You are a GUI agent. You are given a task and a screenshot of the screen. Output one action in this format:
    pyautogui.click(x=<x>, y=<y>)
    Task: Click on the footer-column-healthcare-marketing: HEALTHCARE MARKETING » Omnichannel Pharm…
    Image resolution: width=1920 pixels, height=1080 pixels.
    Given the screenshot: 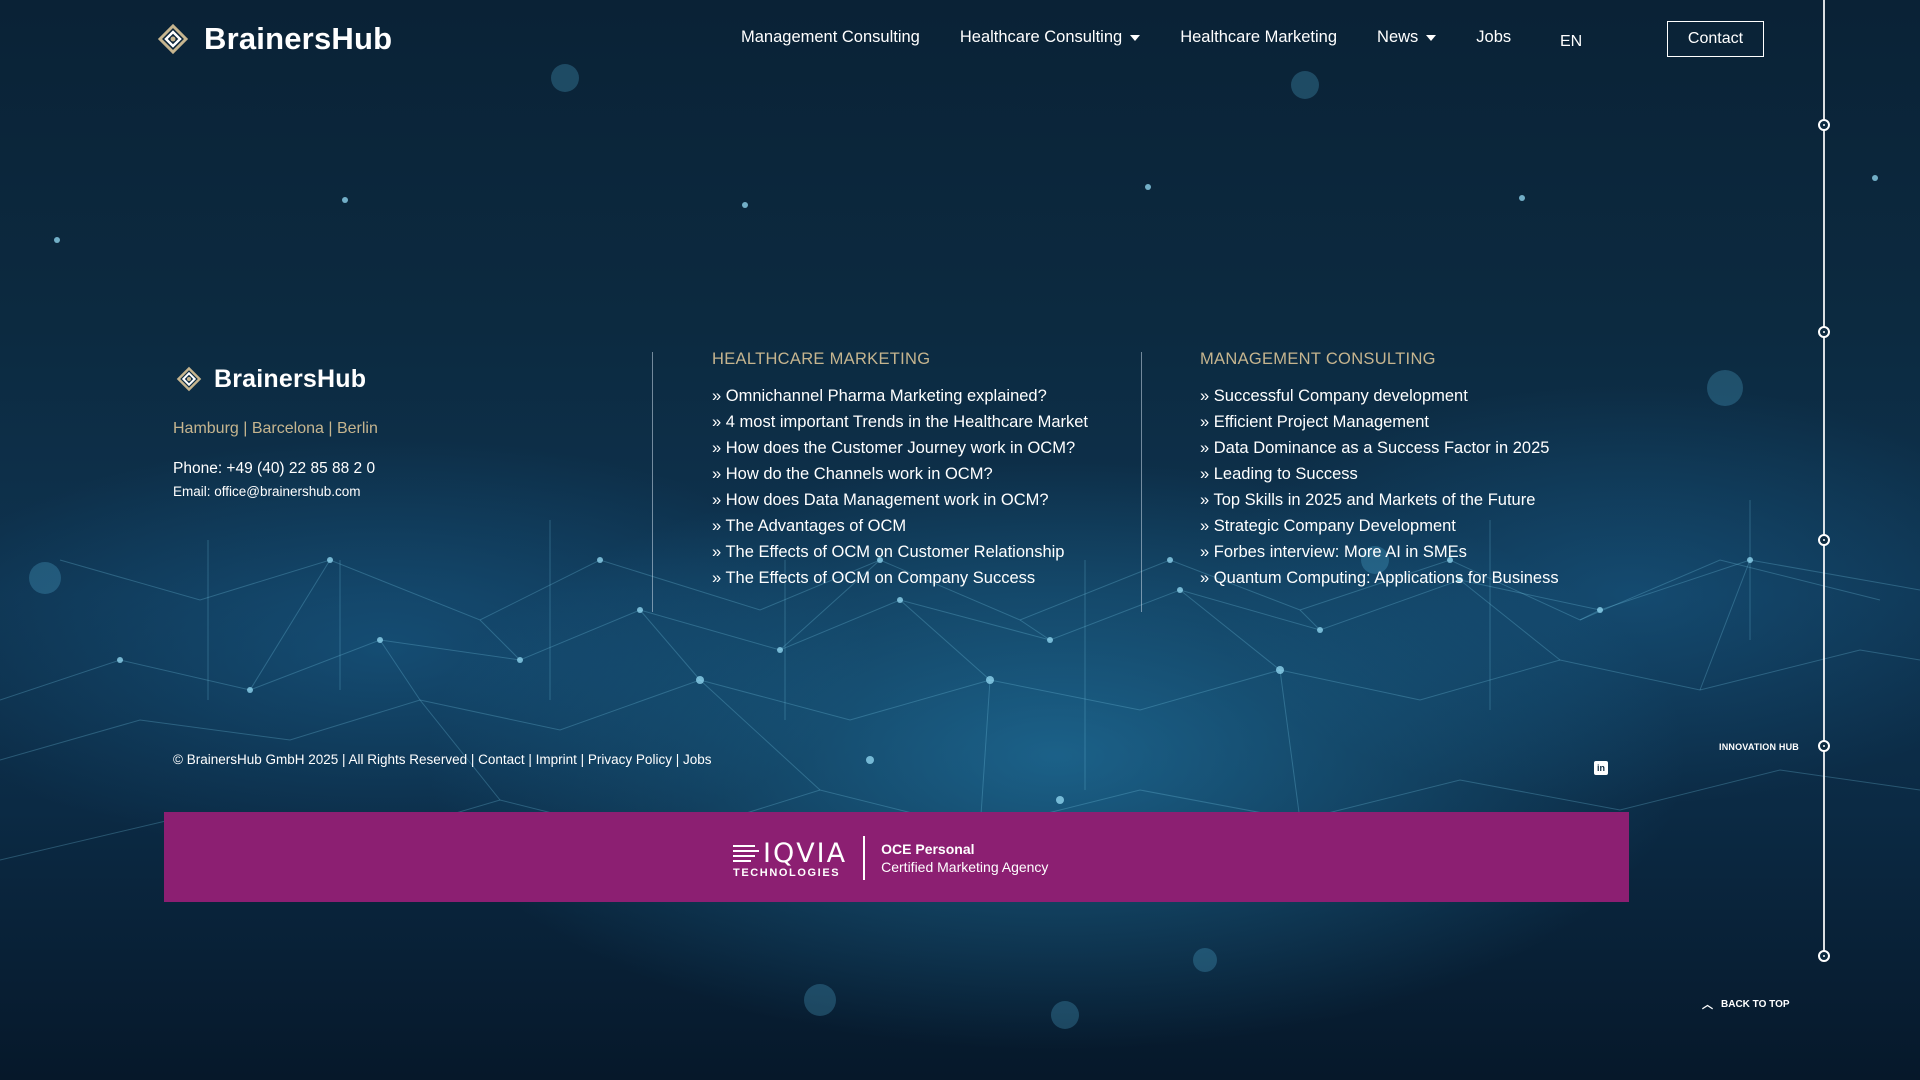 What is the action you would take?
    pyautogui.click(x=900, y=471)
    